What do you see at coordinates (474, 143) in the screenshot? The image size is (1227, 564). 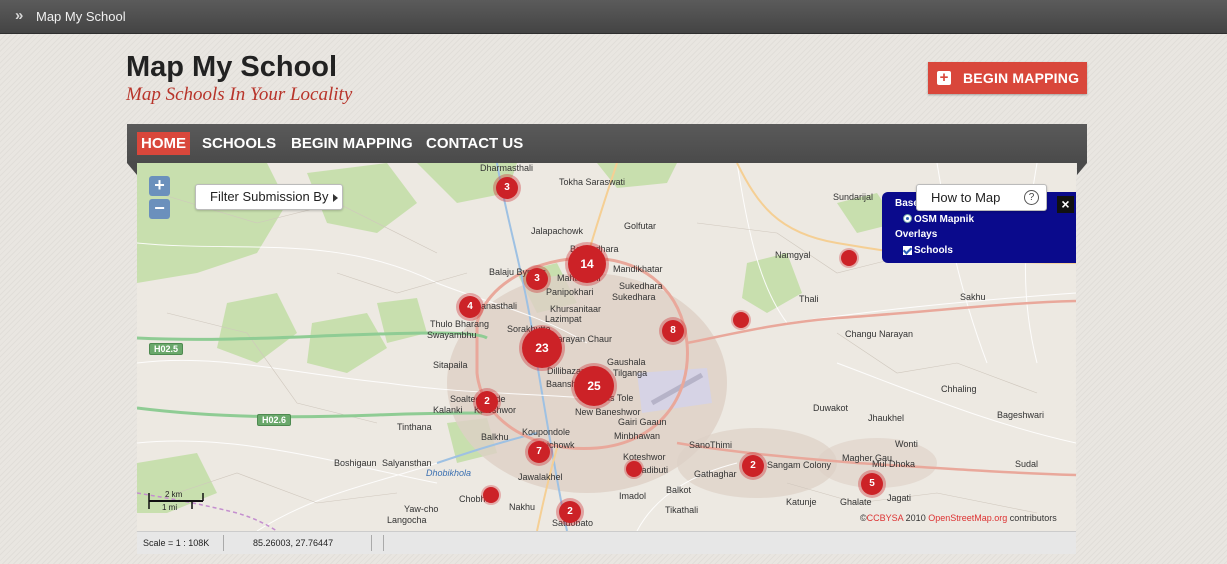 I see `nav-contact-us: CONTACT US` at bounding box center [474, 143].